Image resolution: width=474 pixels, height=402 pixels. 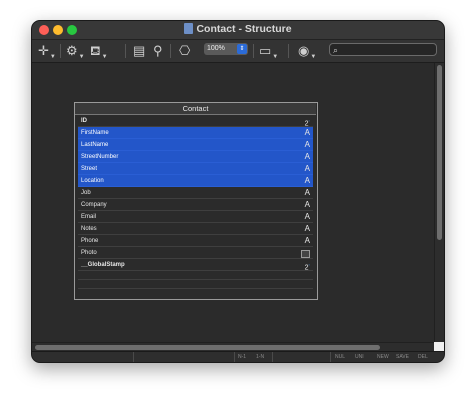 I want to click on field-name: __GlobalStamp, so click(x=103, y=265).